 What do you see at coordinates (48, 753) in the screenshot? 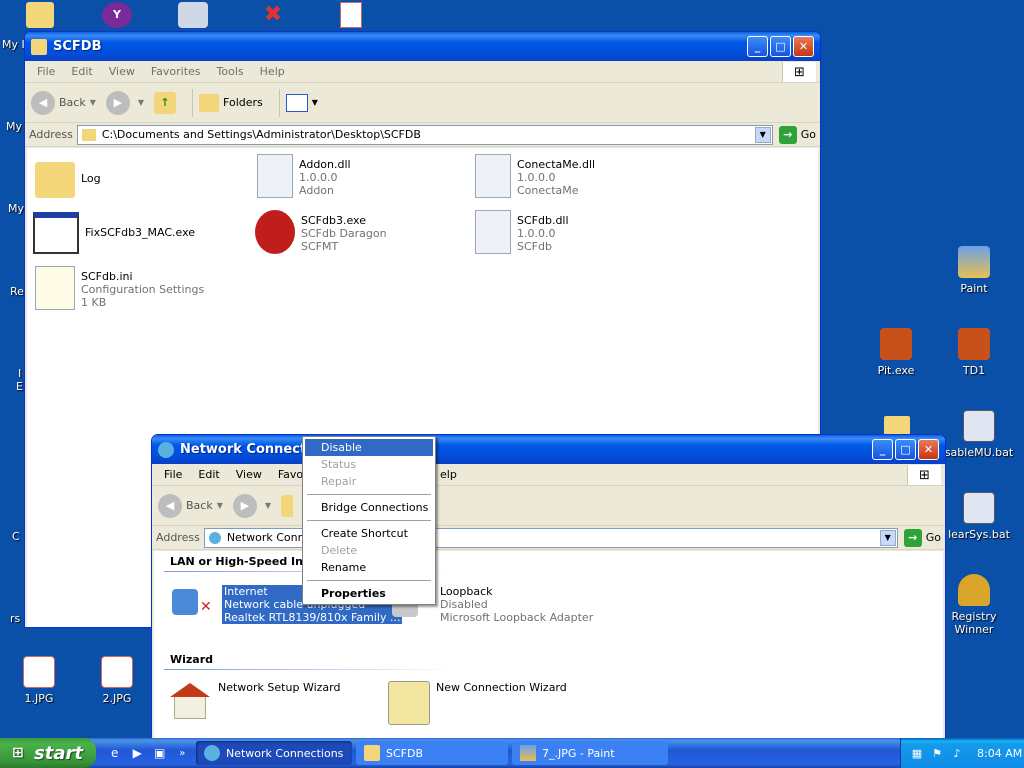
I see `start-button: ⊞ start` at bounding box center [48, 753].